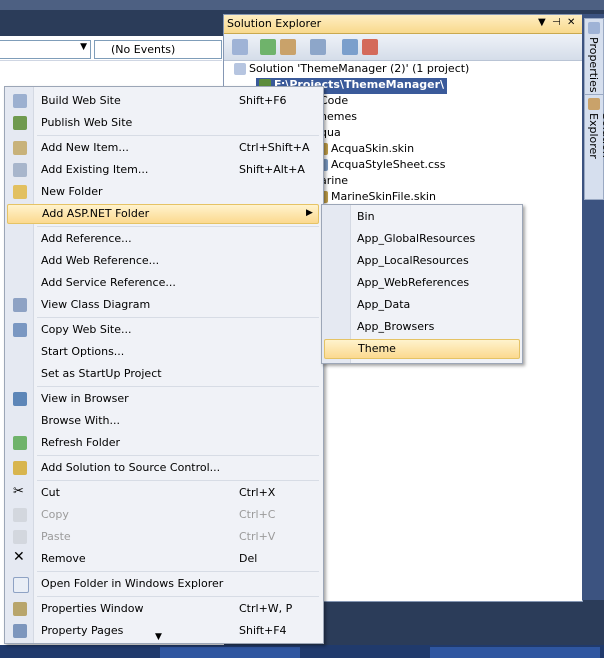 The height and width of the screenshot is (658, 604). I want to click on menu-item-label: Publish Web Site, so click(87, 122).